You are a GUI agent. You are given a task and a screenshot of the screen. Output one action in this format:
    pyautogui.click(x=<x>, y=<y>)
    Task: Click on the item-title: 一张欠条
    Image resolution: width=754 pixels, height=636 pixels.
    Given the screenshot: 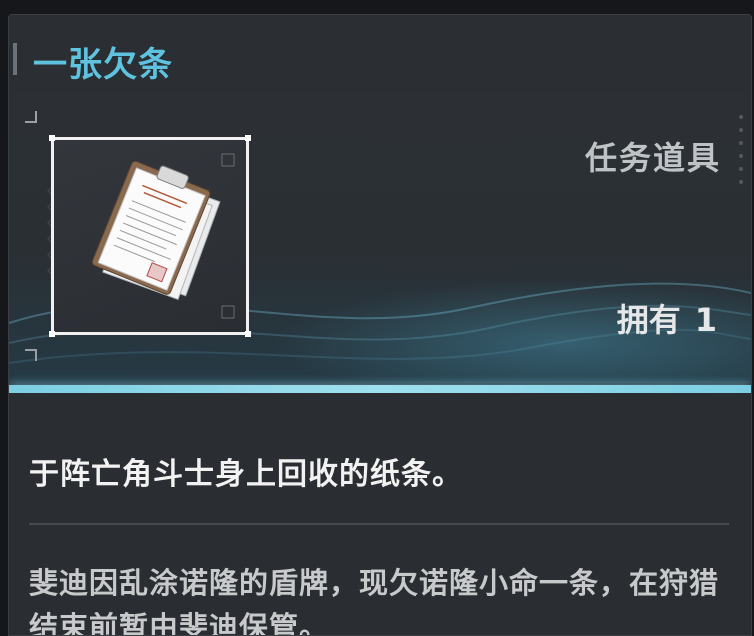 What is the action you would take?
    pyautogui.click(x=103, y=65)
    